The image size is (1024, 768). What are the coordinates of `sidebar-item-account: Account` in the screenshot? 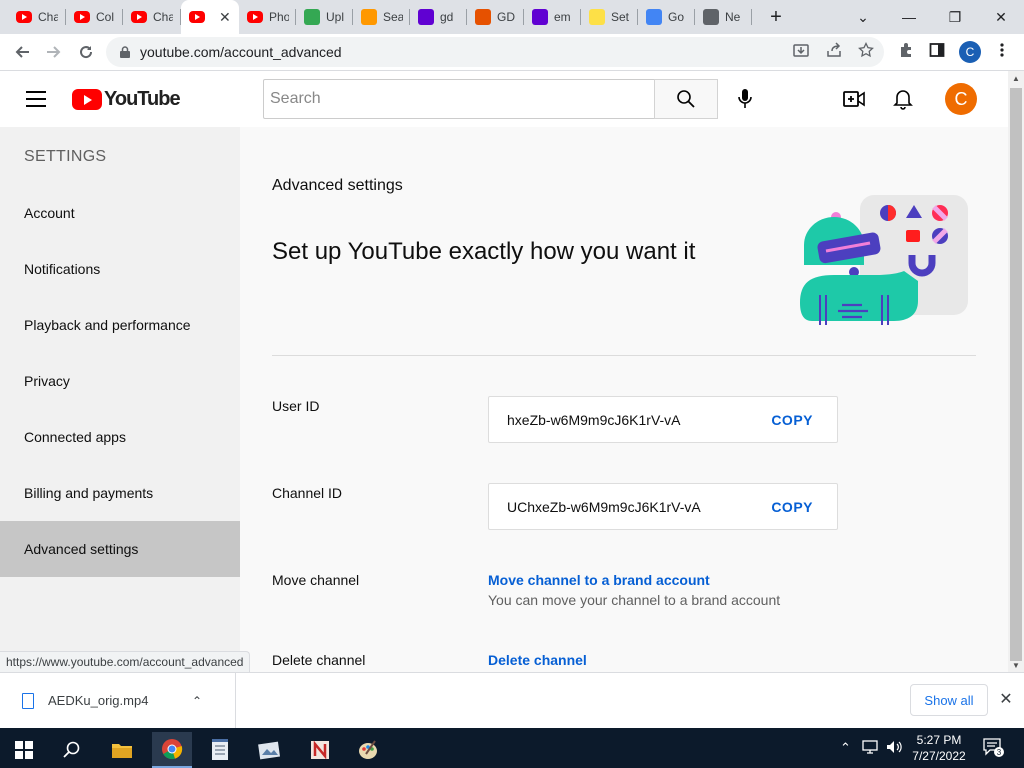 It's located at (120, 213).